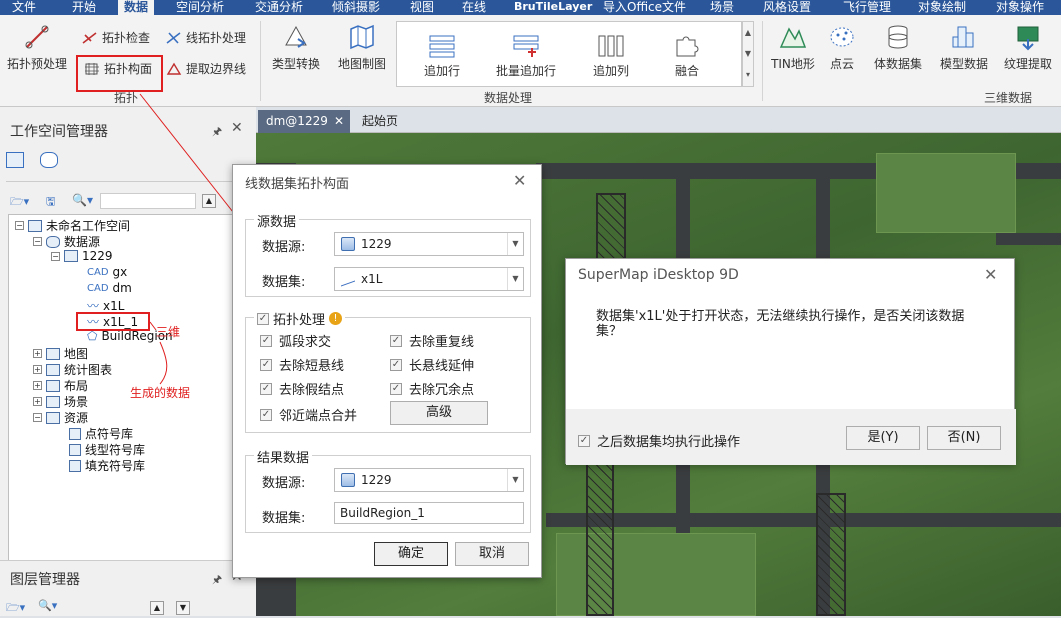 This screenshot has height=618, width=1061. Describe the element at coordinates (376, 244) in the screenshot. I see `datasource-value: 1229` at that location.